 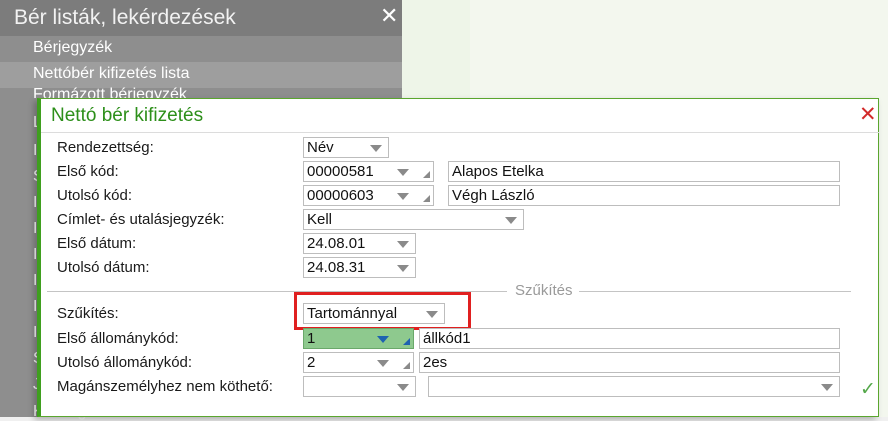 I want to click on elso-allomanykod-combo: 1, so click(x=358, y=338).